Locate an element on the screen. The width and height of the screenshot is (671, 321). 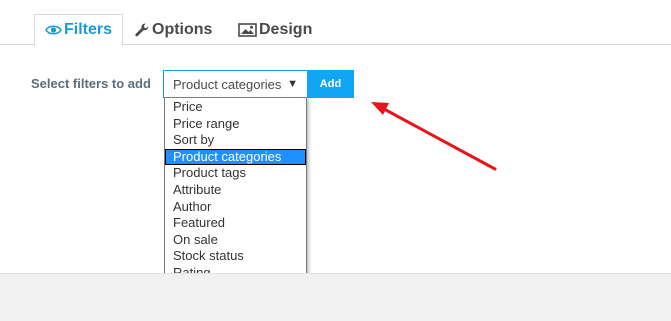
tab-bar: Filters Options Design is located at coordinates (335, 23).